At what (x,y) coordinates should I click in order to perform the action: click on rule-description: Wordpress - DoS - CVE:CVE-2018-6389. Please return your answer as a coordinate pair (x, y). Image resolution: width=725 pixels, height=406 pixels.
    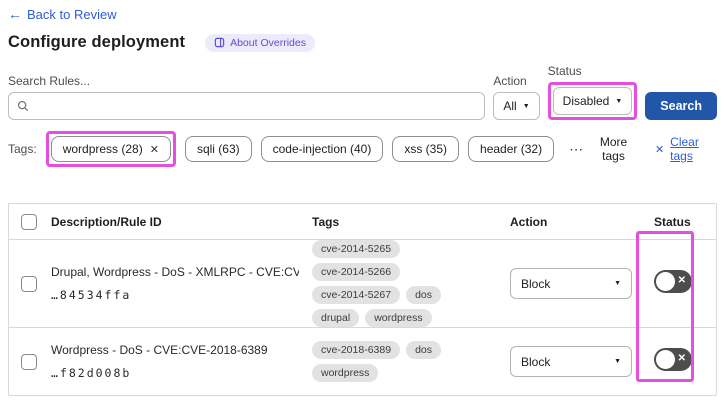
    Looking at the image, I should click on (159, 350).